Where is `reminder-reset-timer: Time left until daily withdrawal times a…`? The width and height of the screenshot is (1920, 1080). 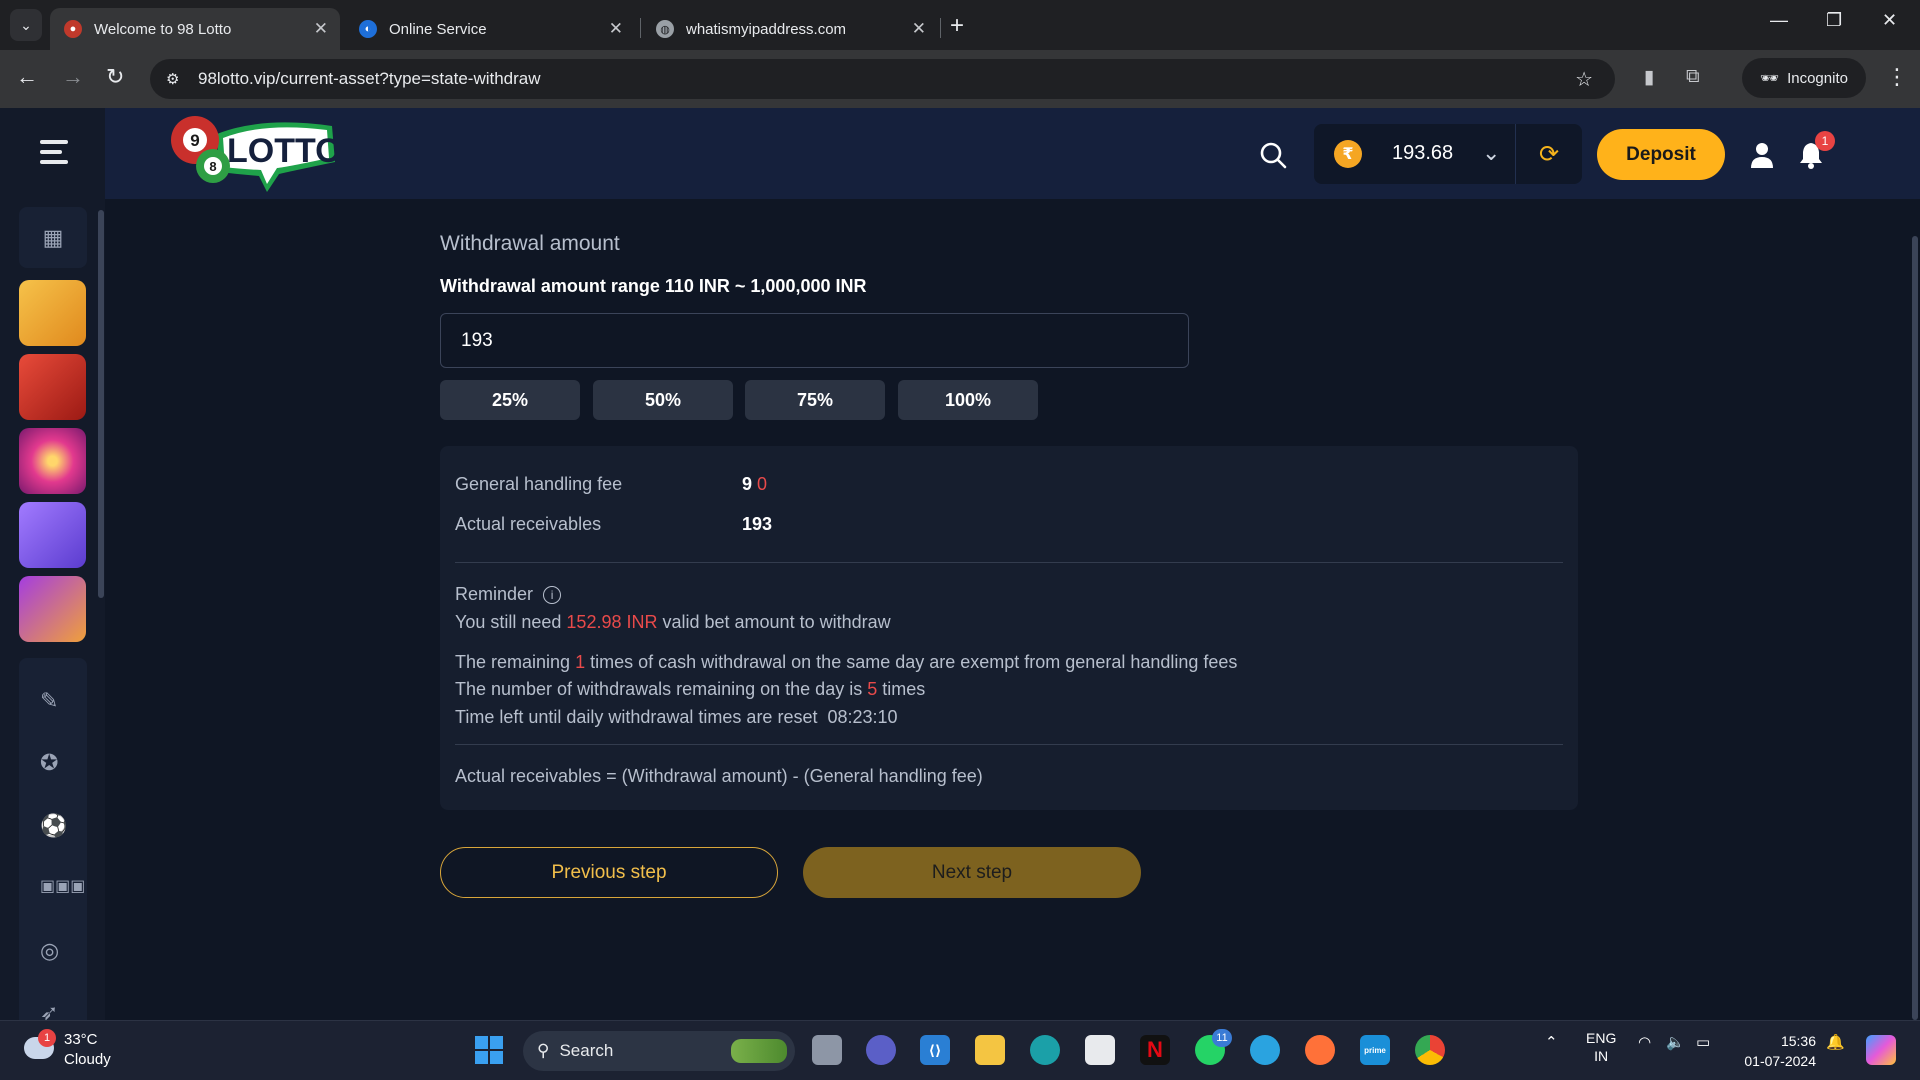 reminder-reset-timer: Time left until daily withdrawal times a… is located at coordinates (676, 717).